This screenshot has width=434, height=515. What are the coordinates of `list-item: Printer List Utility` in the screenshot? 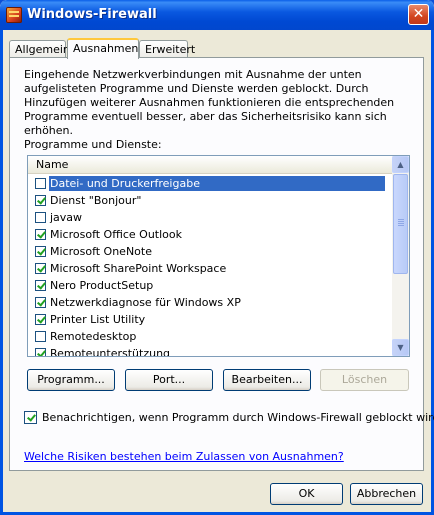 It's located at (210, 319).